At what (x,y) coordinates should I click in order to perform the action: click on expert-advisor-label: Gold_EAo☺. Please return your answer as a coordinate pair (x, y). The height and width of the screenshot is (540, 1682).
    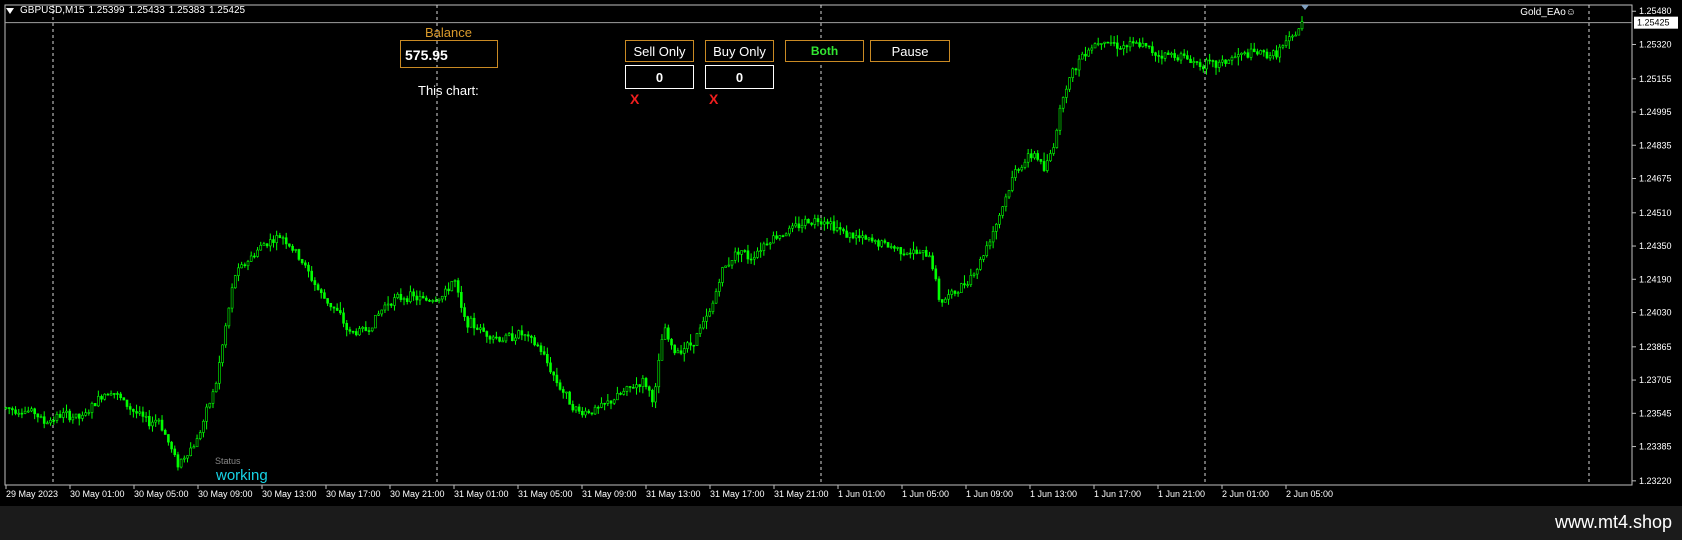
    Looking at the image, I should click on (1548, 12).